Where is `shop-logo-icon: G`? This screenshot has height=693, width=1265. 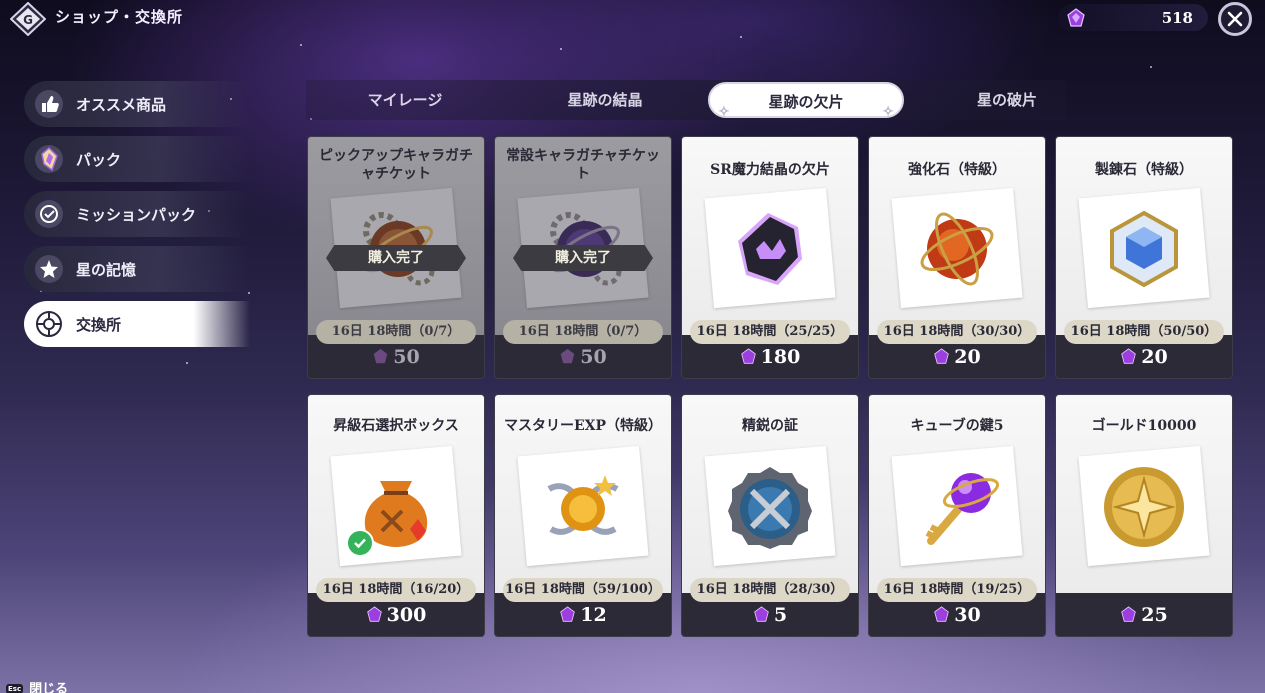 shop-logo-icon: G is located at coordinates (28, 19).